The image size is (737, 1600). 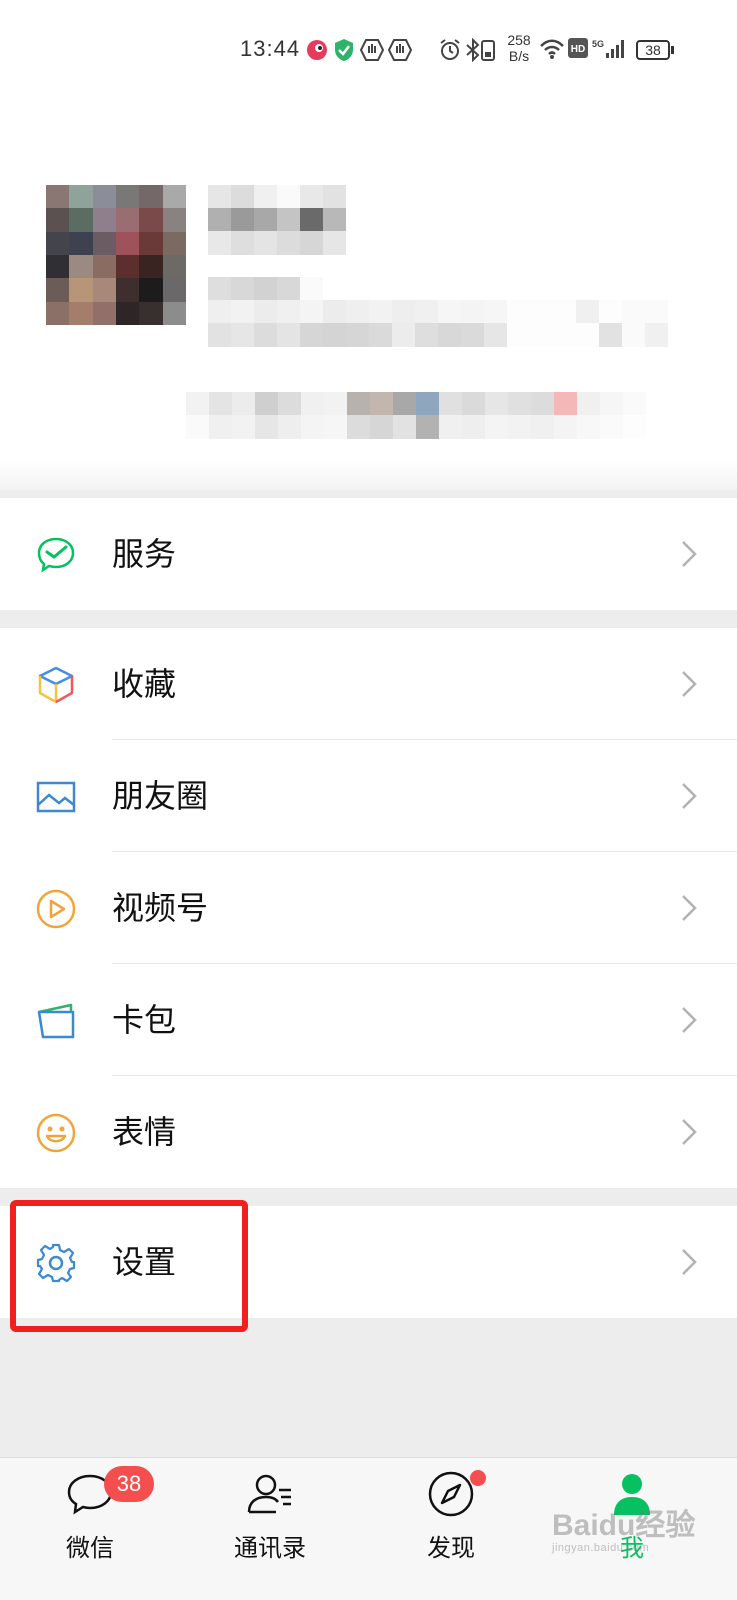 What do you see at coordinates (270, 48) in the screenshot?
I see `status-time: 13:44` at bounding box center [270, 48].